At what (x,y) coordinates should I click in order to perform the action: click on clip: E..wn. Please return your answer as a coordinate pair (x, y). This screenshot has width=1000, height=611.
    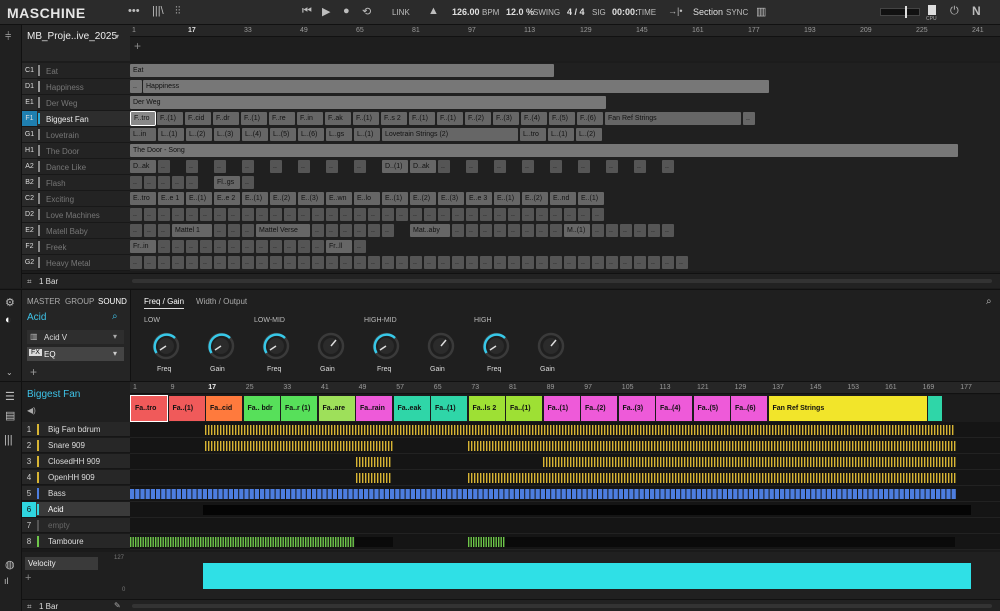
    Looking at the image, I should click on (339, 198).